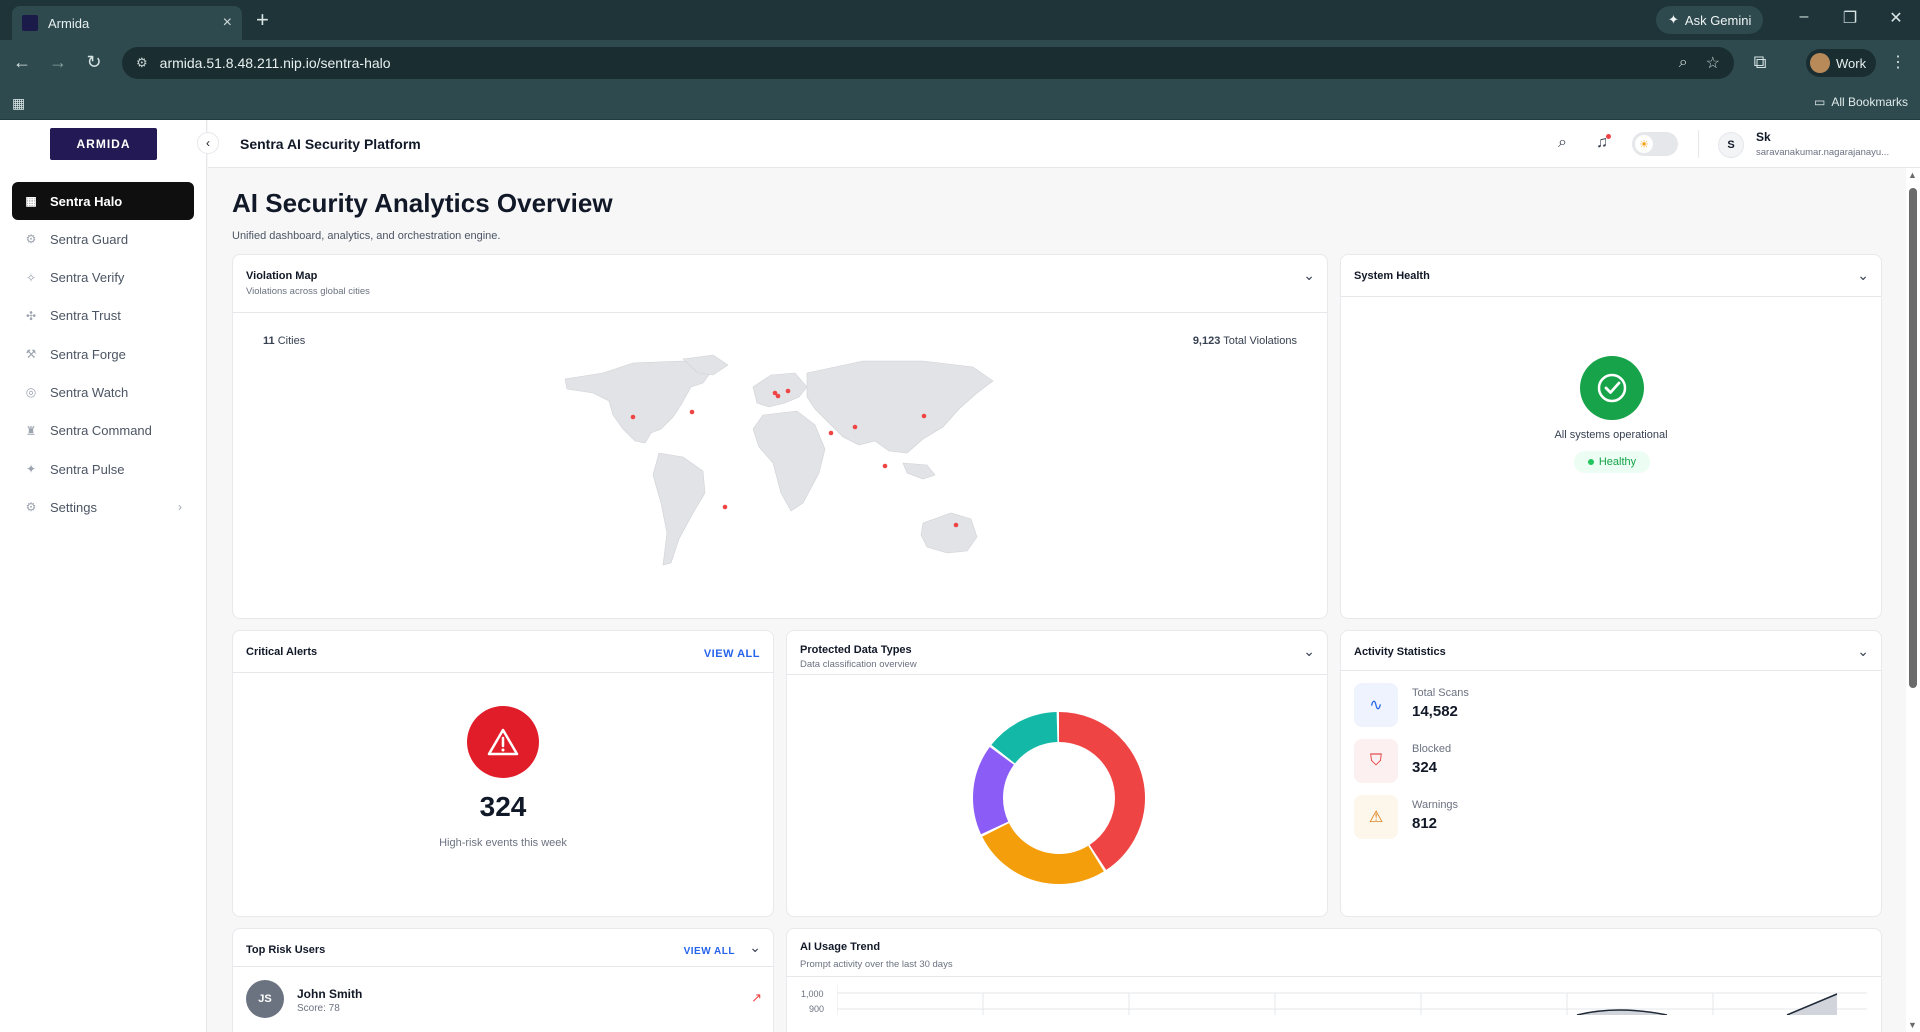 The height and width of the screenshot is (1032, 1920). I want to click on critical-count: 324, so click(503, 806).